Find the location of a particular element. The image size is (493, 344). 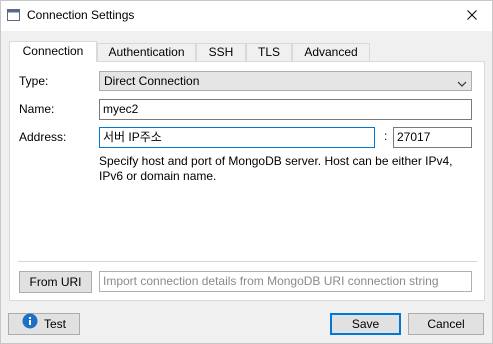

close-icon is located at coordinates (472, 16).